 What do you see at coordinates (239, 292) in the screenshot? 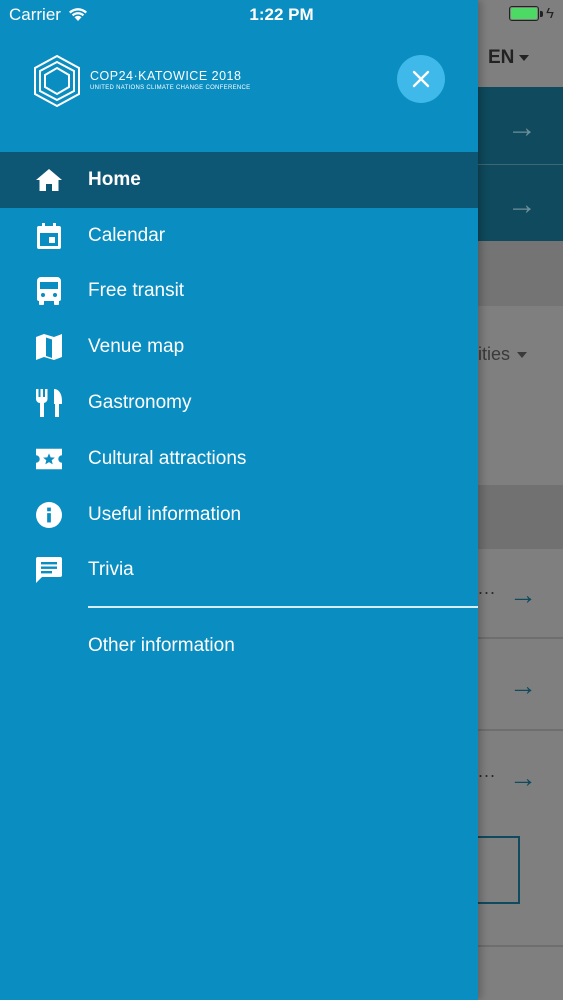
I see `menu-item-free-transit: Free transit` at bounding box center [239, 292].